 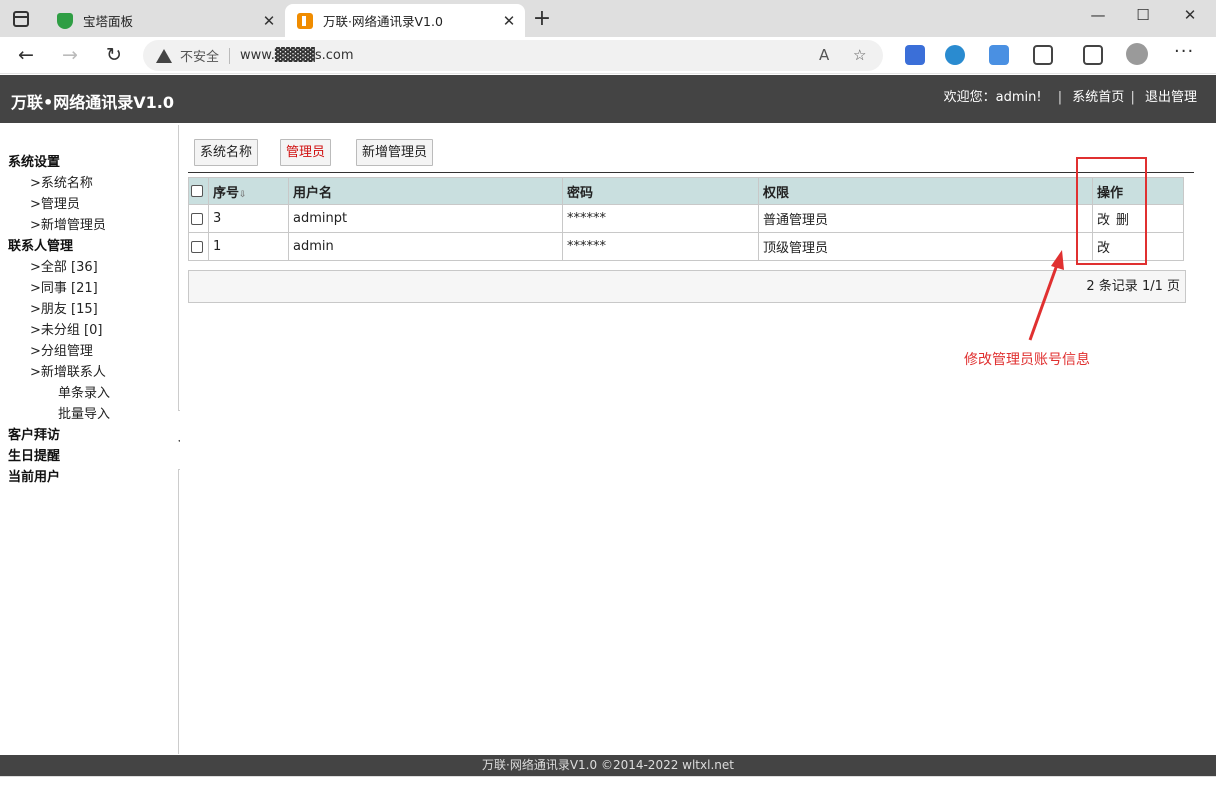 I want to click on sidebar-heading-visits: 客户拜访, so click(x=34, y=433).